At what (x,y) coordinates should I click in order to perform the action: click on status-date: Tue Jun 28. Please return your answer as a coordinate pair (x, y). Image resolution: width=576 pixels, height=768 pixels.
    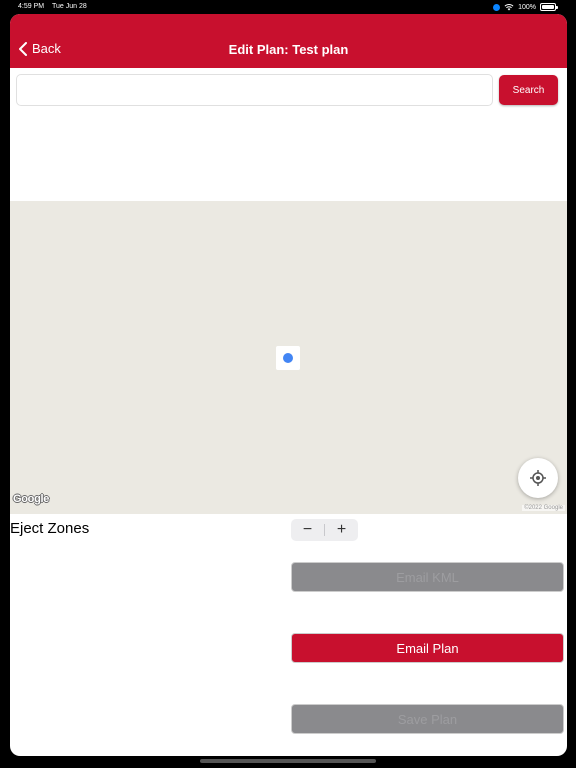
    Looking at the image, I should click on (69, 6).